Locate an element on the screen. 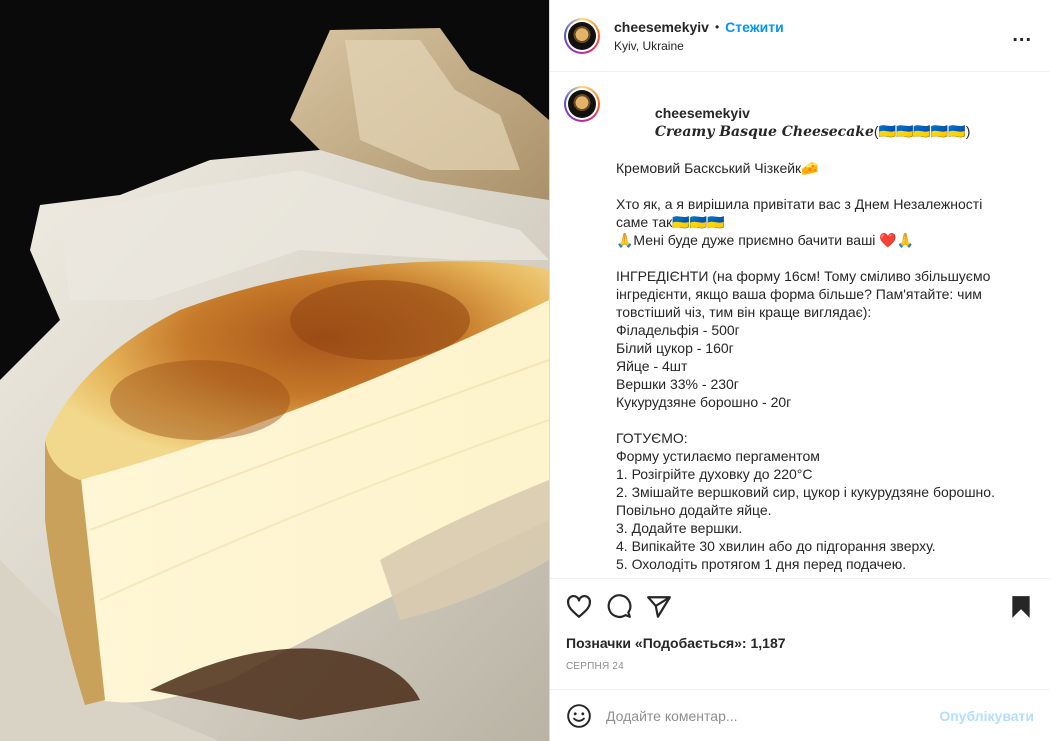 The width and height of the screenshot is (1050, 741). caption-line: Кукурудзяне борошно - 20г is located at coordinates (704, 402).